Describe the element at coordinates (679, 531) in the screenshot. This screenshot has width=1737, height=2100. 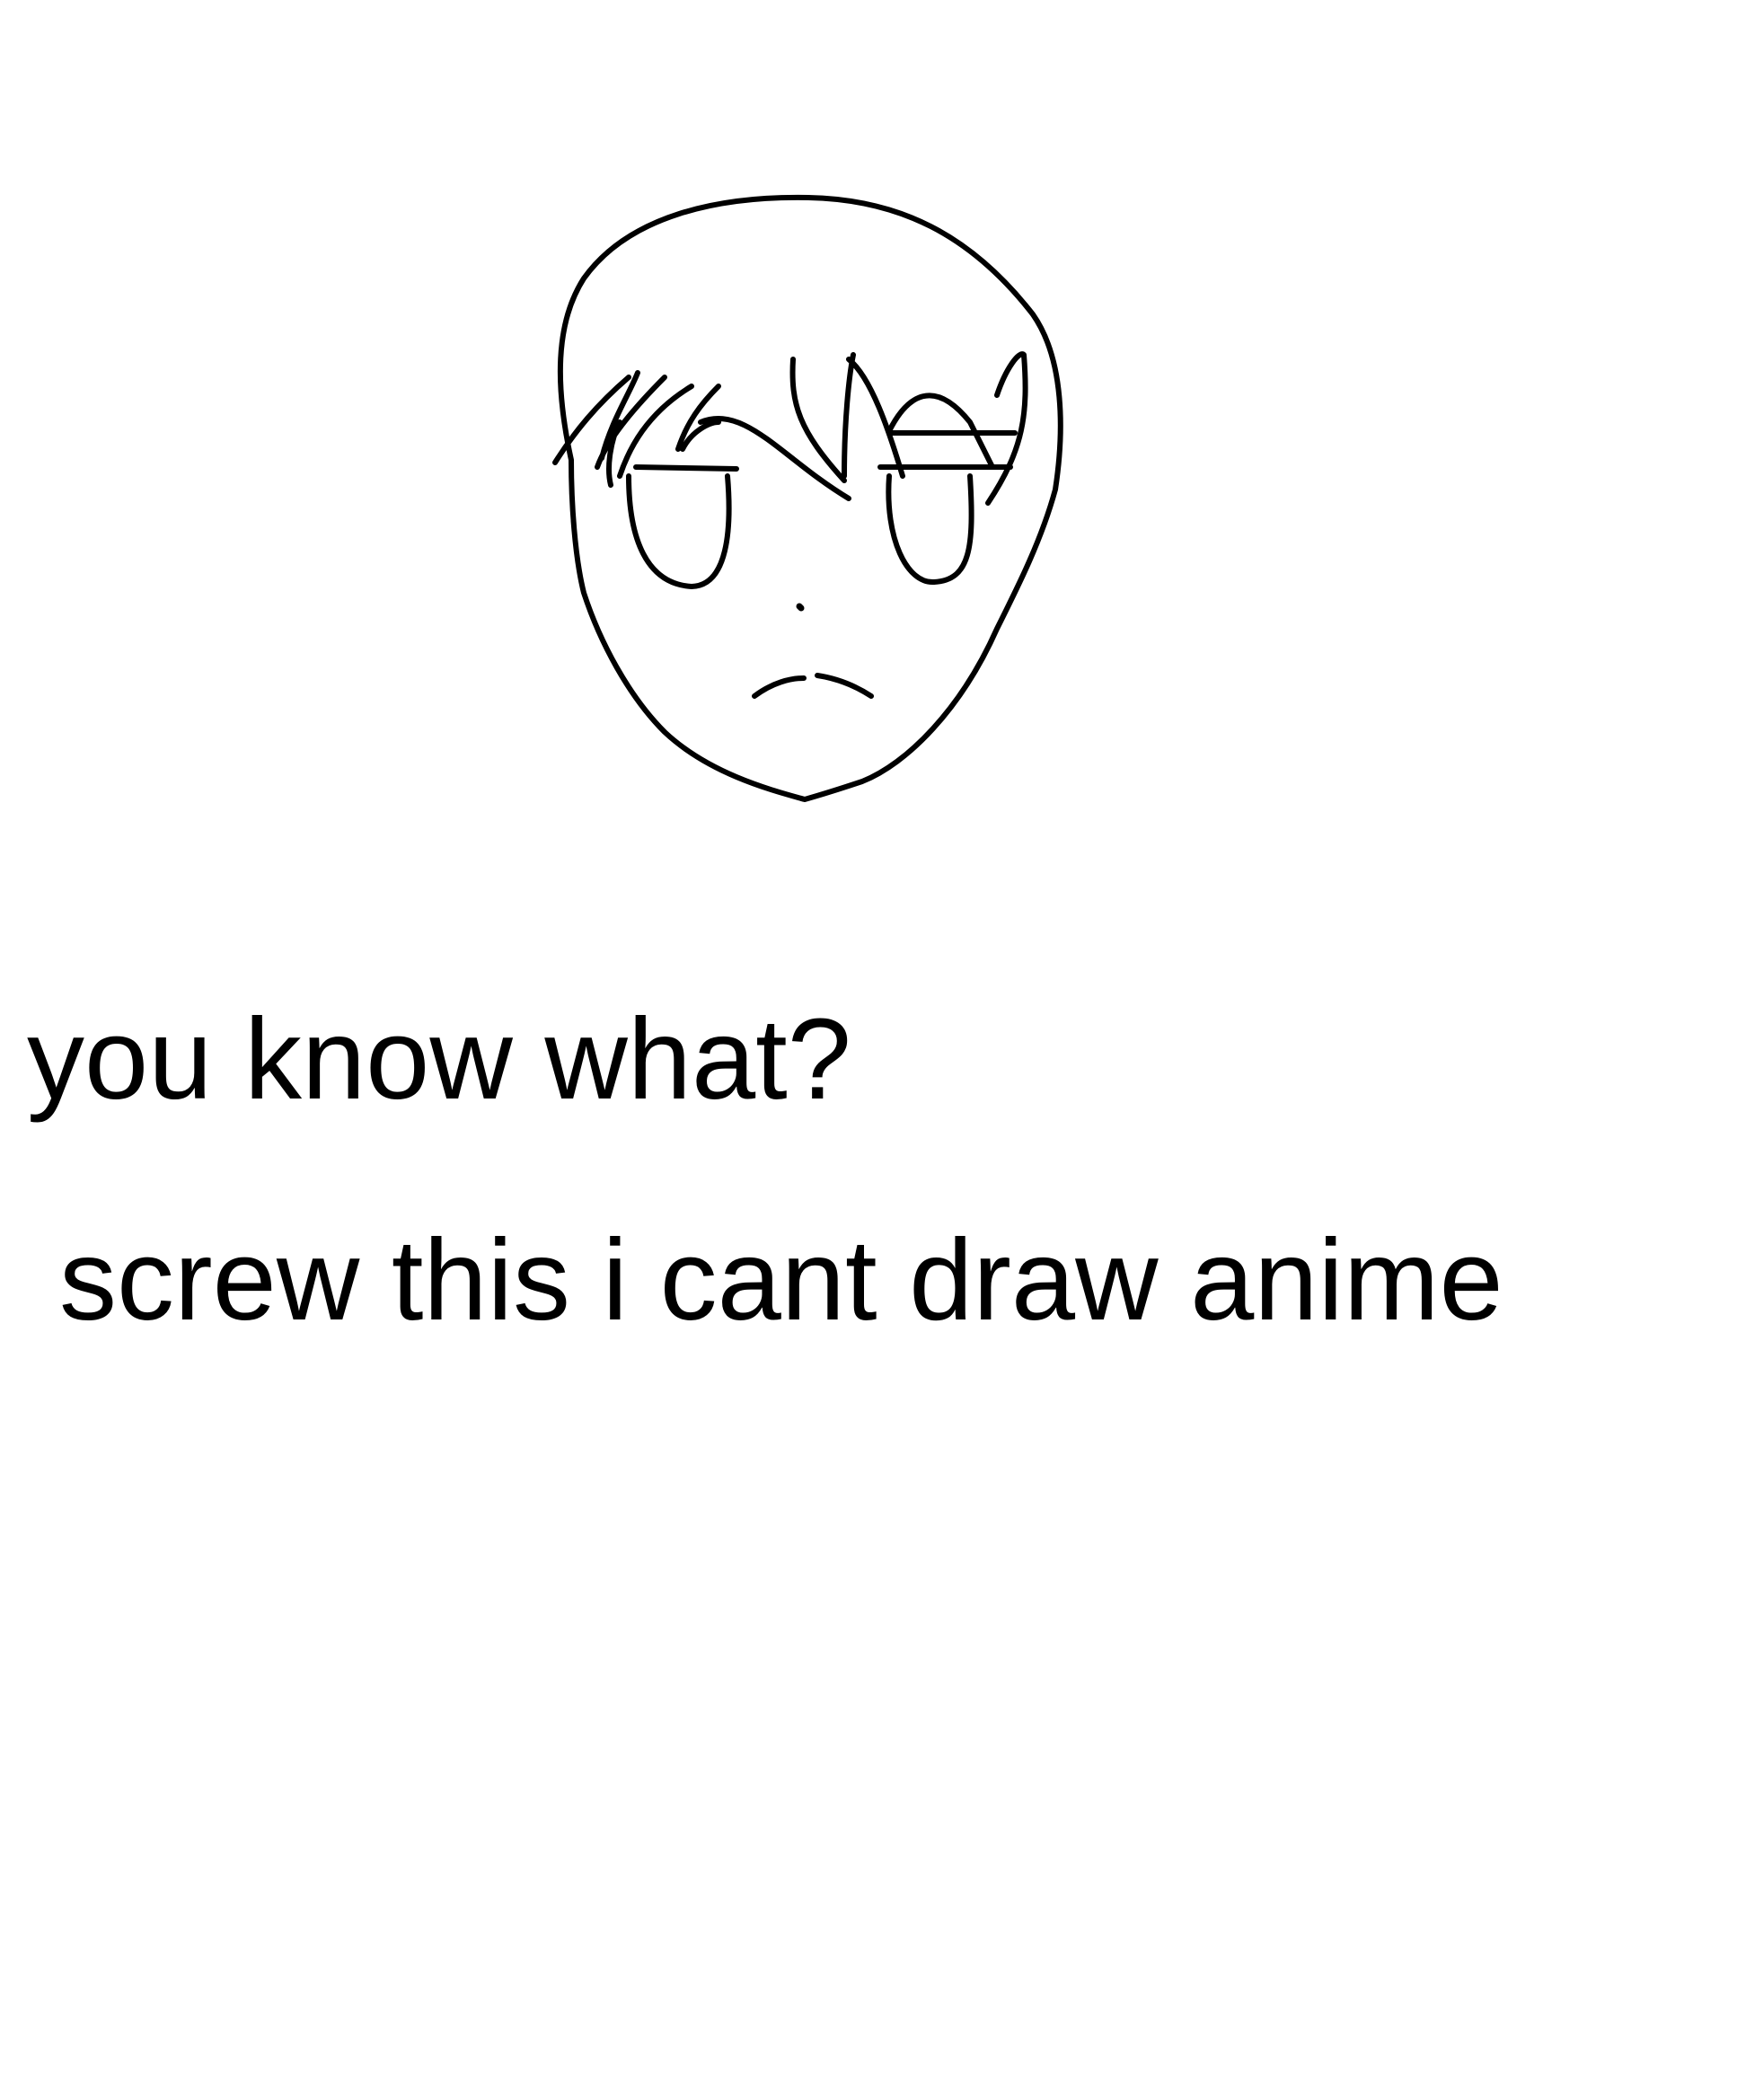
I see `left-eye` at that location.